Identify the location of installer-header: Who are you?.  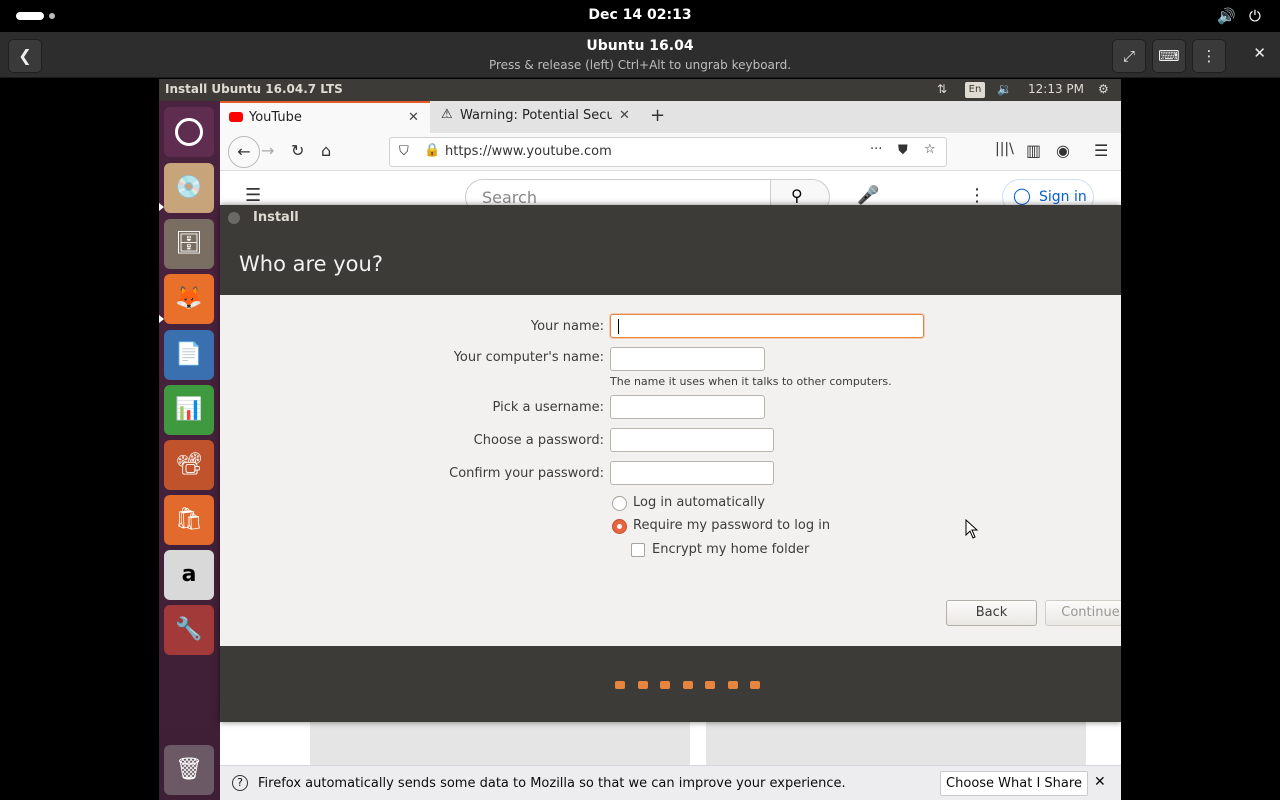
(670, 263).